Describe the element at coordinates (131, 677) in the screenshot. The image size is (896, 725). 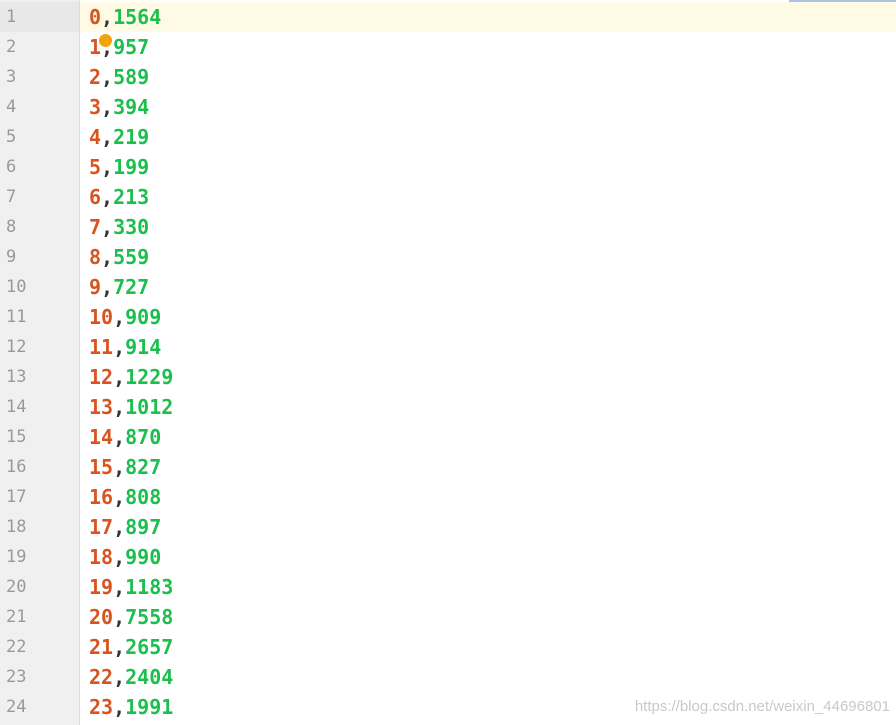
I see `line-text: 22,2404` at that location.